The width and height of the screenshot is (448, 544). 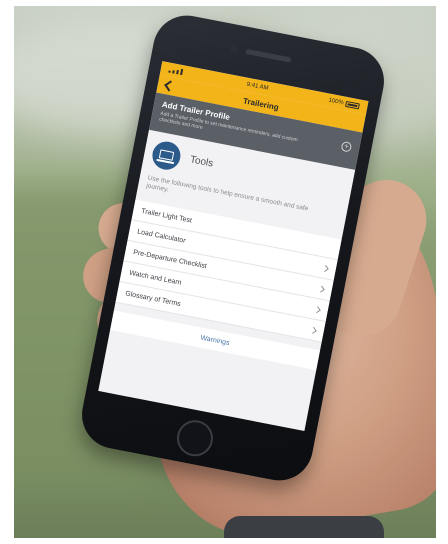 What do you see at coordinates (166, 216) in the screenshot?
I see `menu-item-label: Trailer Light Test` at bounding box center [166, 216].